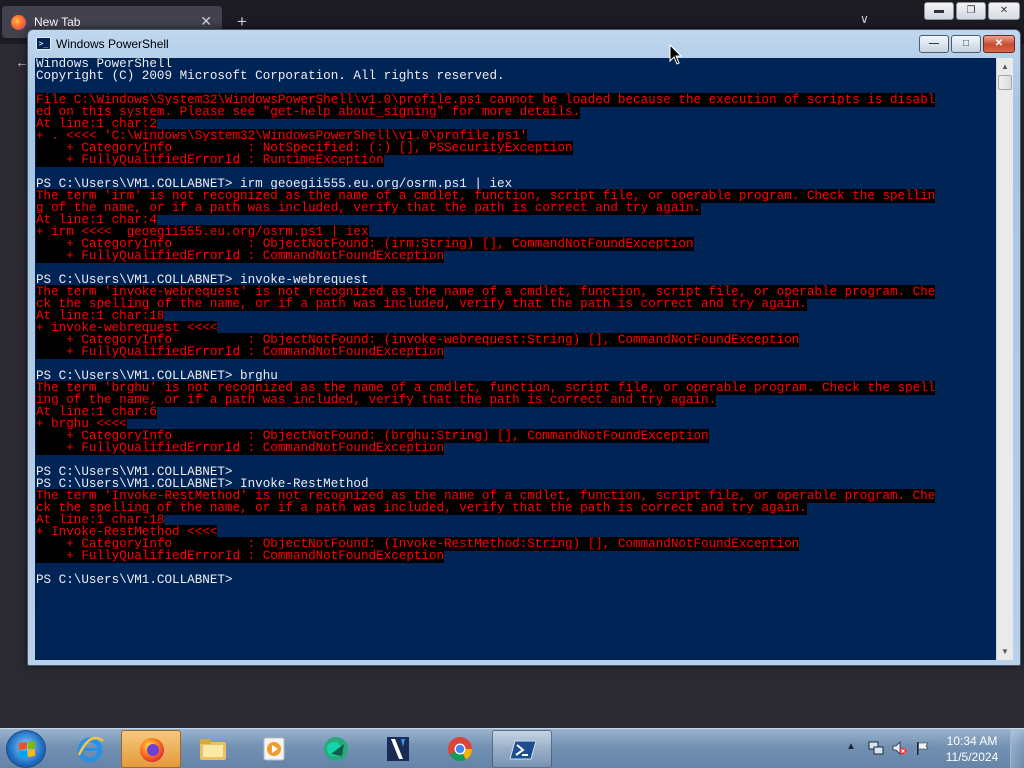 The height and width of the screenshot is (768, 1024). I want to click on taskbar-chrome, so click(460, 749).